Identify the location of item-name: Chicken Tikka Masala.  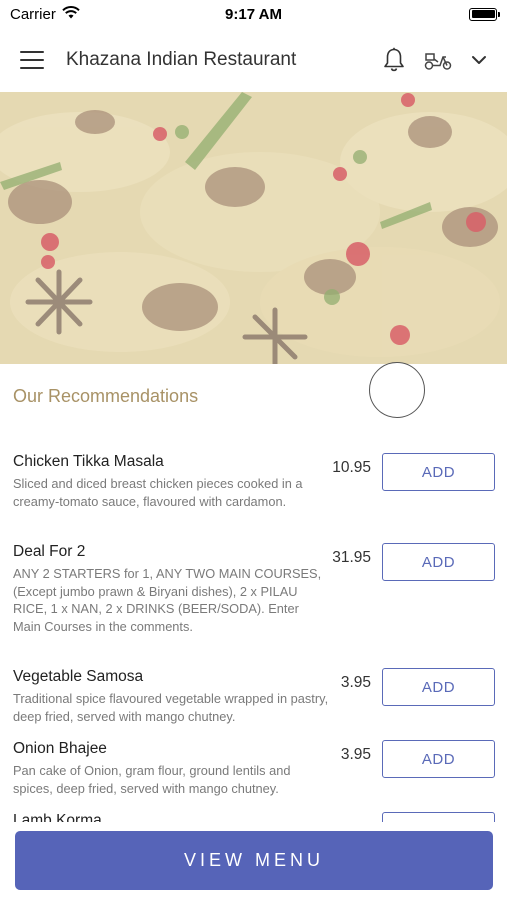
(88, 461).